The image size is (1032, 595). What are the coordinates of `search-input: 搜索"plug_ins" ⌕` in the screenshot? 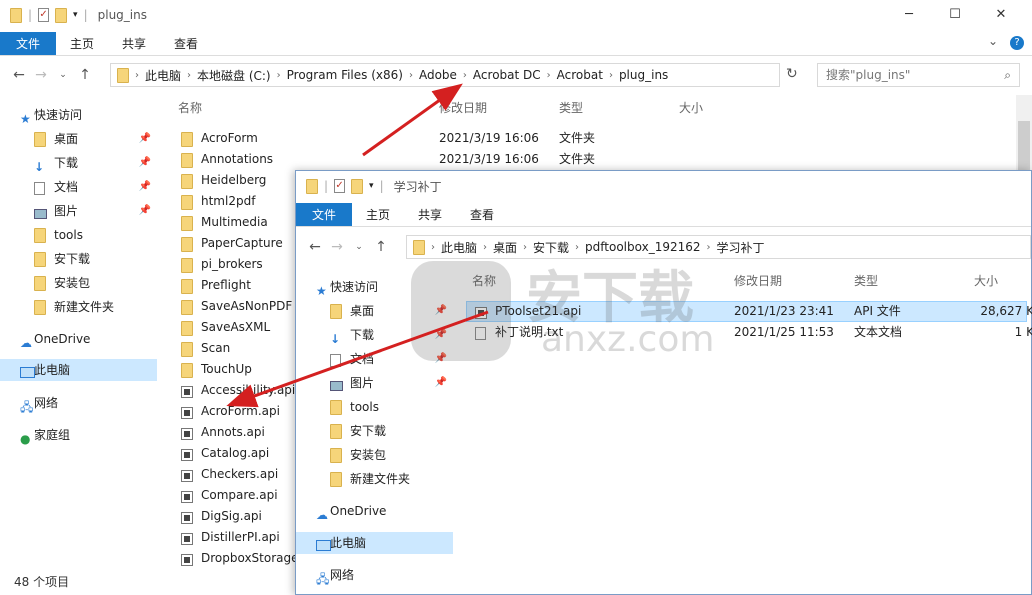 It's located at (918, 75).